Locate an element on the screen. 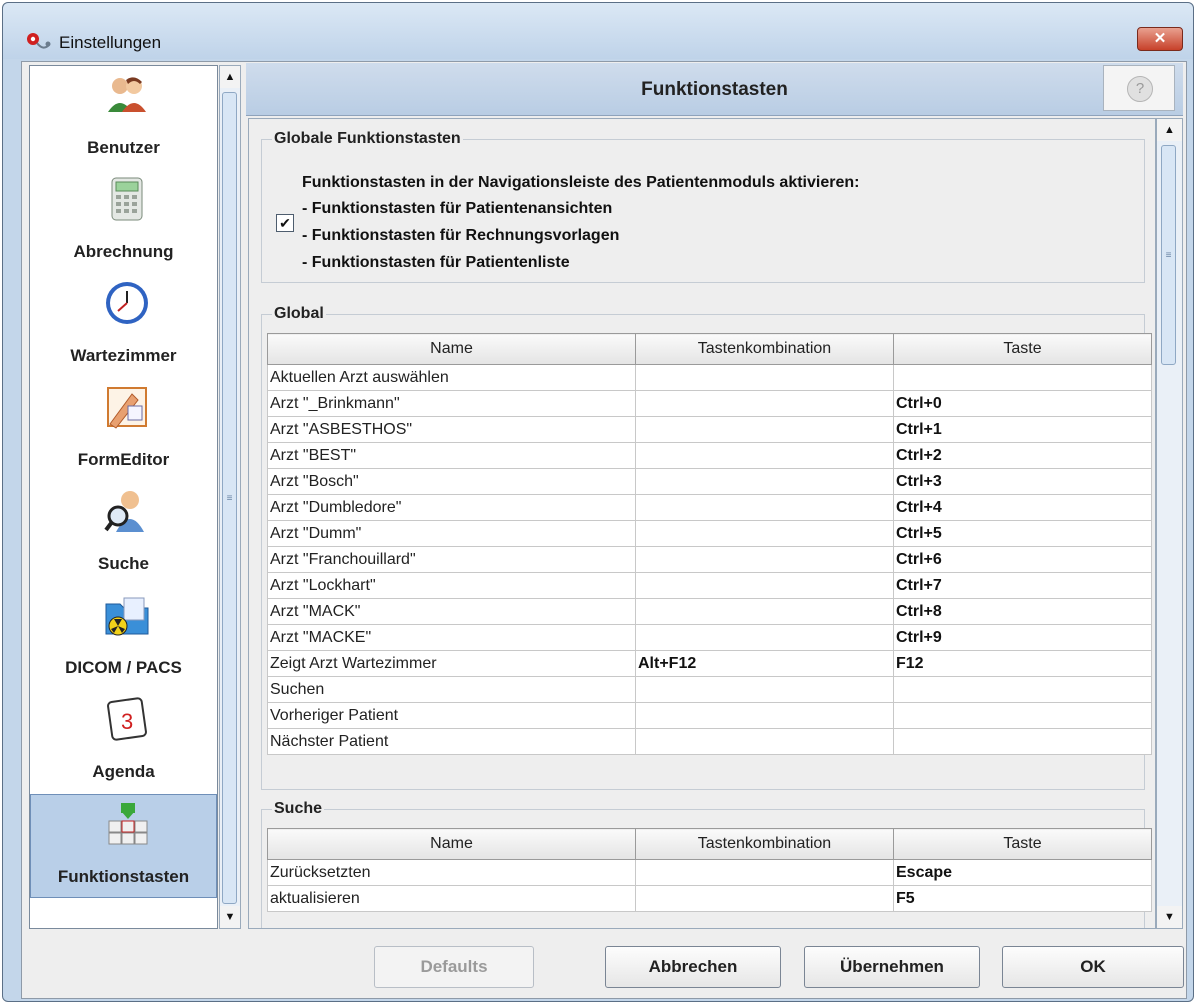 Image resolution: width=1197 pixels, height=1005 pixels. enable-function-keys-checkbox: ✔ is located at coordinates (285, 223).